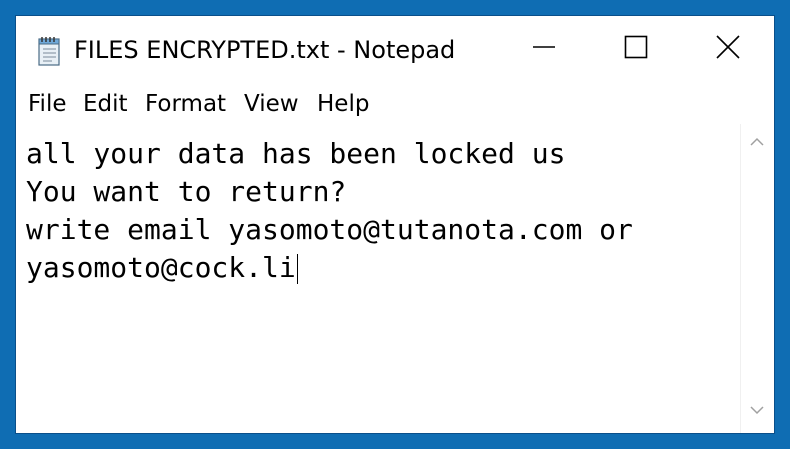 This screenshot has width=790, height=449. Describe the element at coordinates (757, 144) in the screenshot. I see `scroll-up-icon` at that location.